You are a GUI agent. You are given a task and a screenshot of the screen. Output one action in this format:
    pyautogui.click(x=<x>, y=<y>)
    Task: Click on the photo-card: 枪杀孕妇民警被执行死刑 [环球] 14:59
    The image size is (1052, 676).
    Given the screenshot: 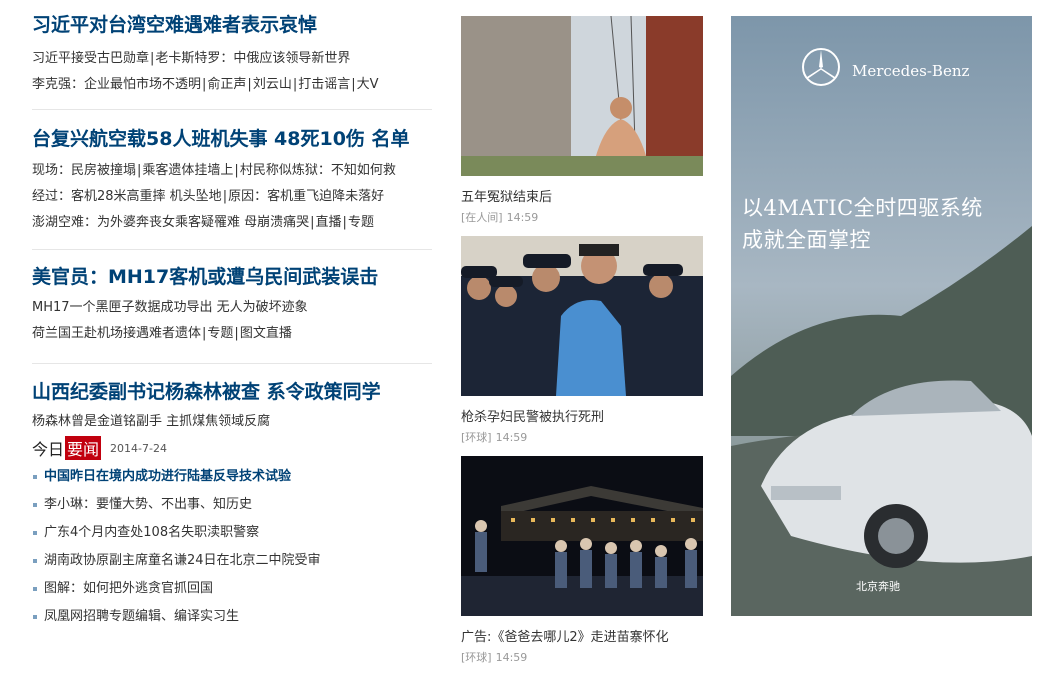 What is the action you would take?
    pyautogui.click(x=582, y=346)
    